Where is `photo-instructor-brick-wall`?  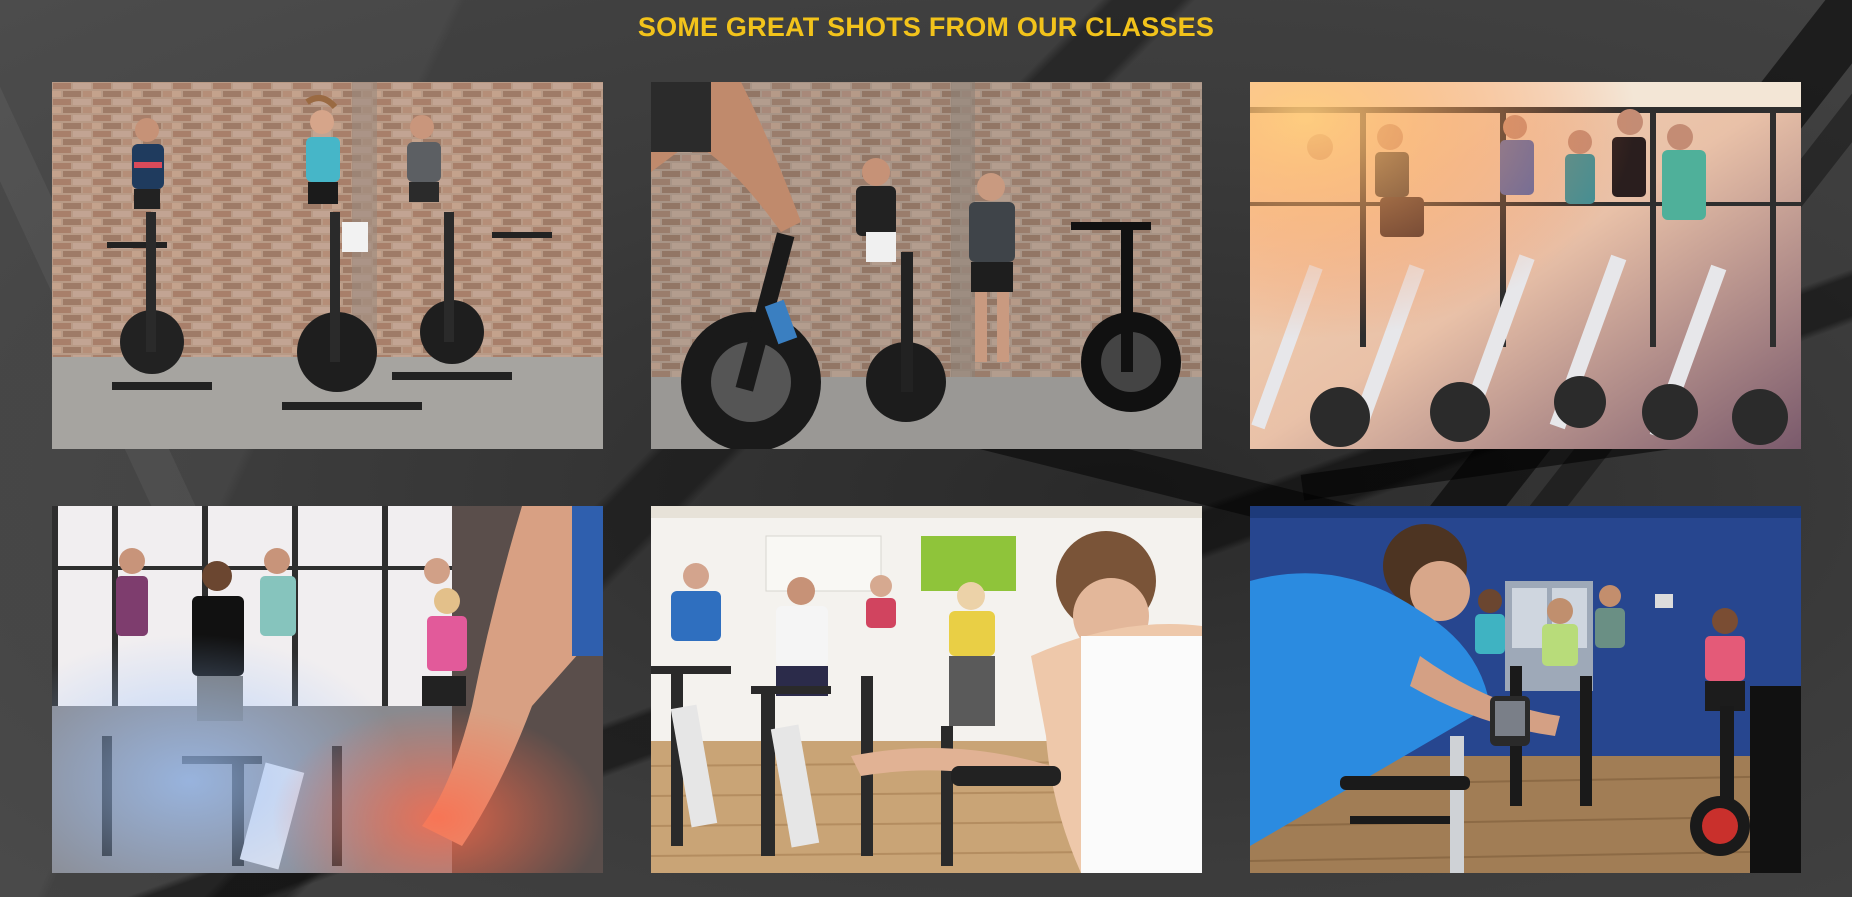 photo-instructor-brick-wall is located at coordinates (926, 265).